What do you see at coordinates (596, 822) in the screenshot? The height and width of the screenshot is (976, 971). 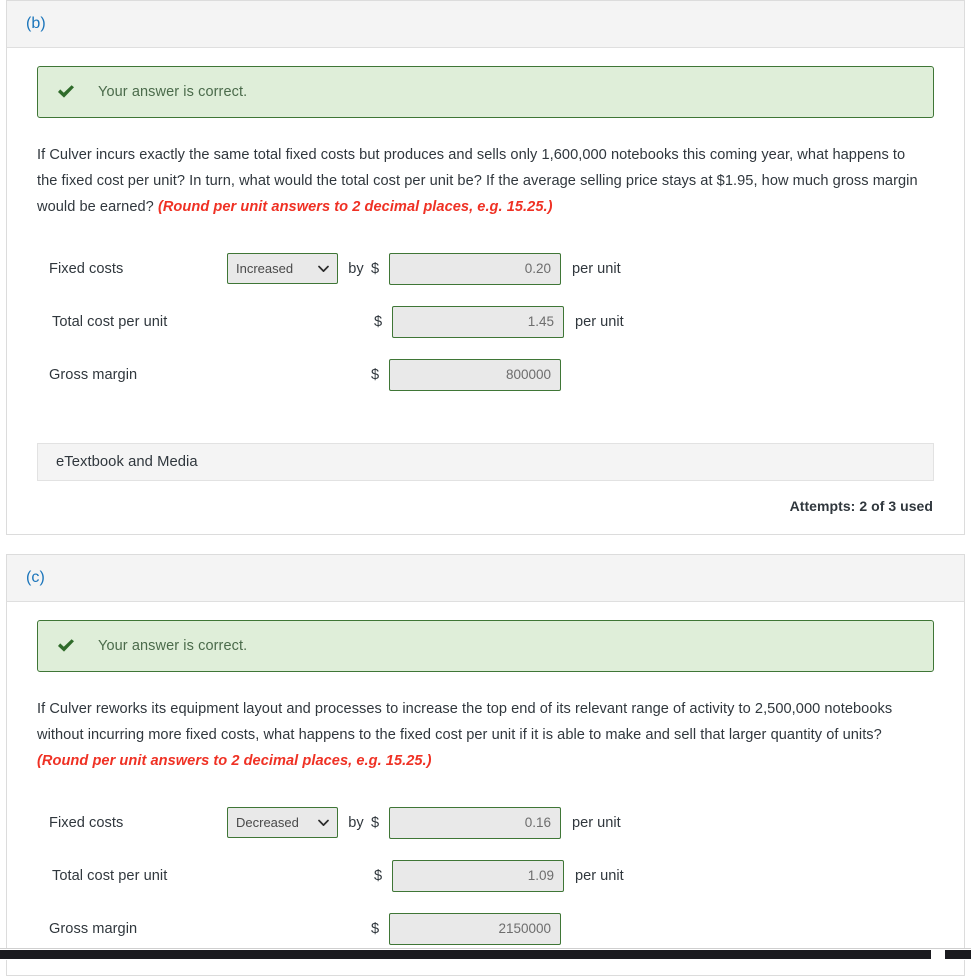 I see `unit-label-c-1: per unit` at bounding box center [596, 822].